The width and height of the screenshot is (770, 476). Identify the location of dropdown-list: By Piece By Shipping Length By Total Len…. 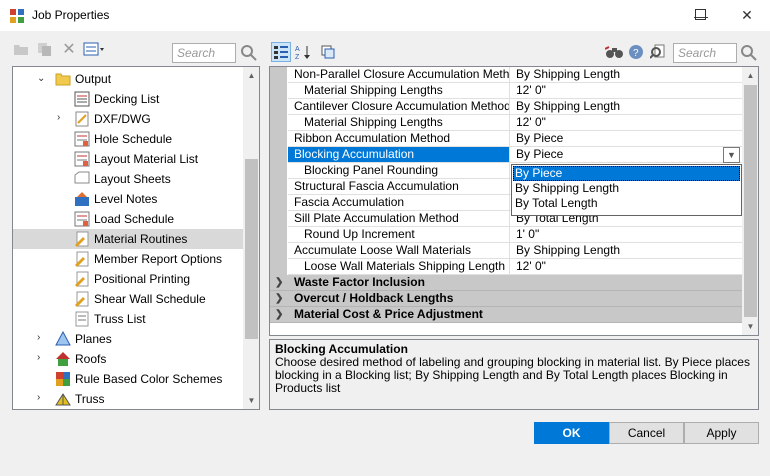
(626, 190).